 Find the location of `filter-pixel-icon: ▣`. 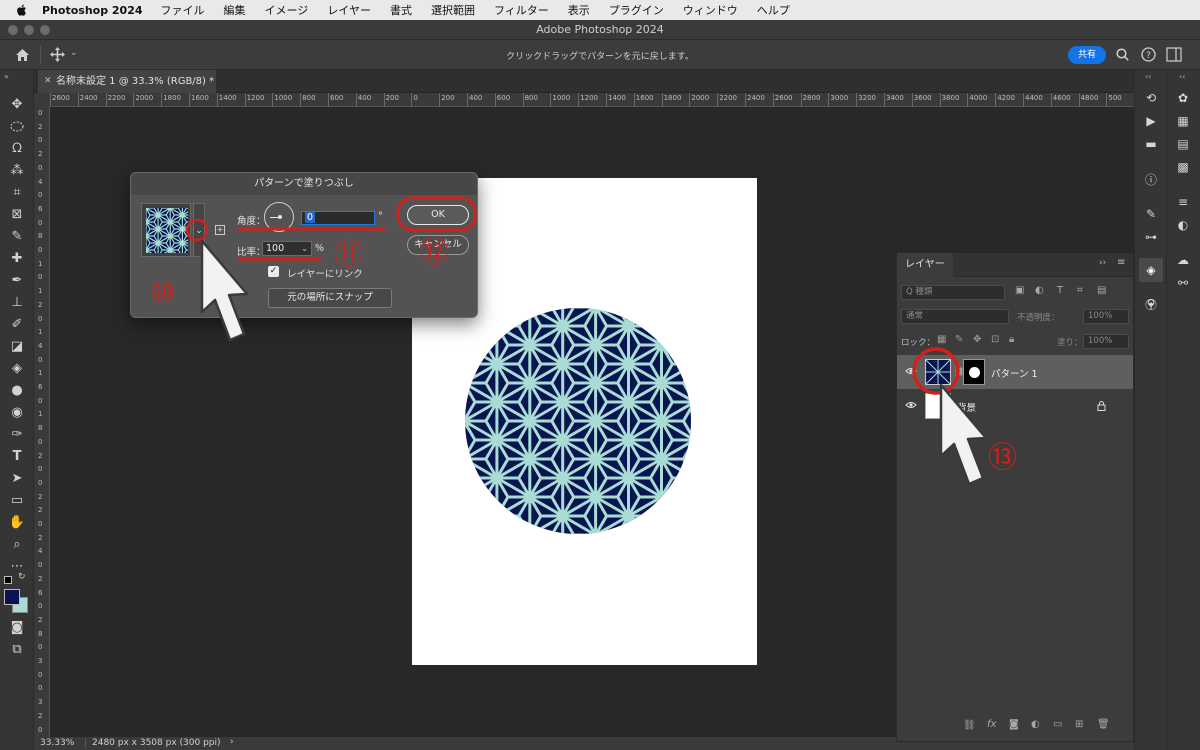

filter-pixel-icon: ▣ is located at coordinates (1019, 290).